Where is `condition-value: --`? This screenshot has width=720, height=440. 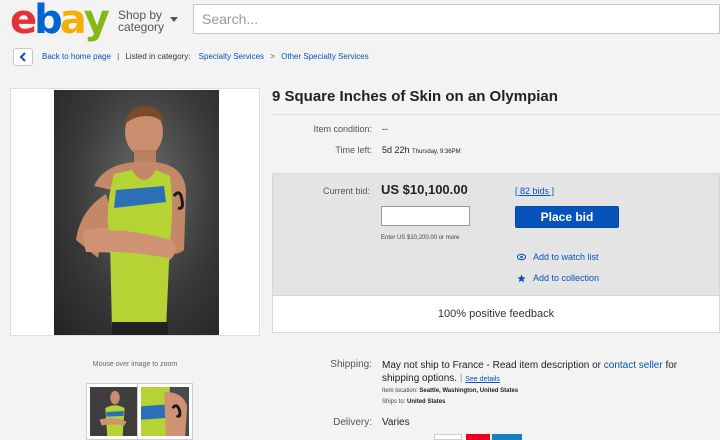 condition-value: -- is located at coordinates (385, 129).